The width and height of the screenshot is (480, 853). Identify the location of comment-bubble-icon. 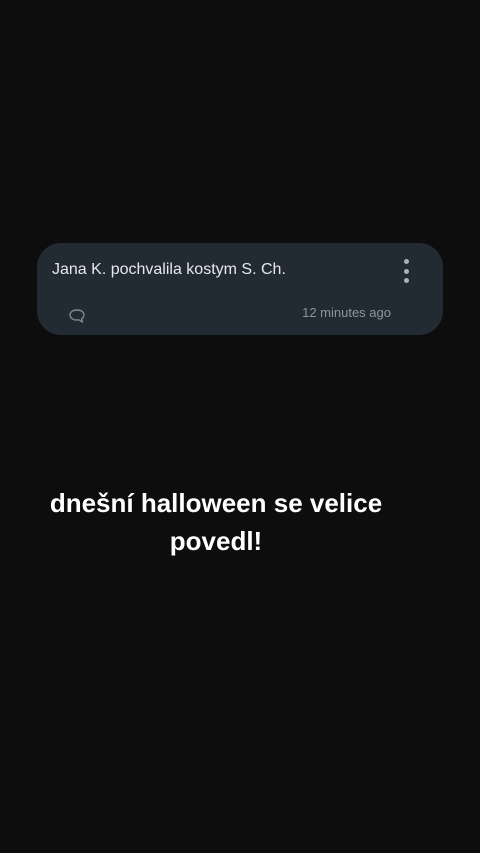
(77, 316).